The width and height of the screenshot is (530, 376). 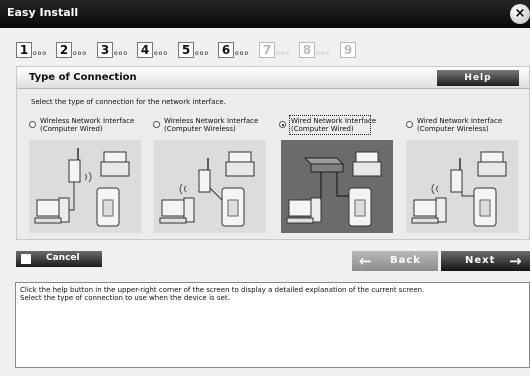 I want to click on back-button: ← Back, so click(x=395, y=261).